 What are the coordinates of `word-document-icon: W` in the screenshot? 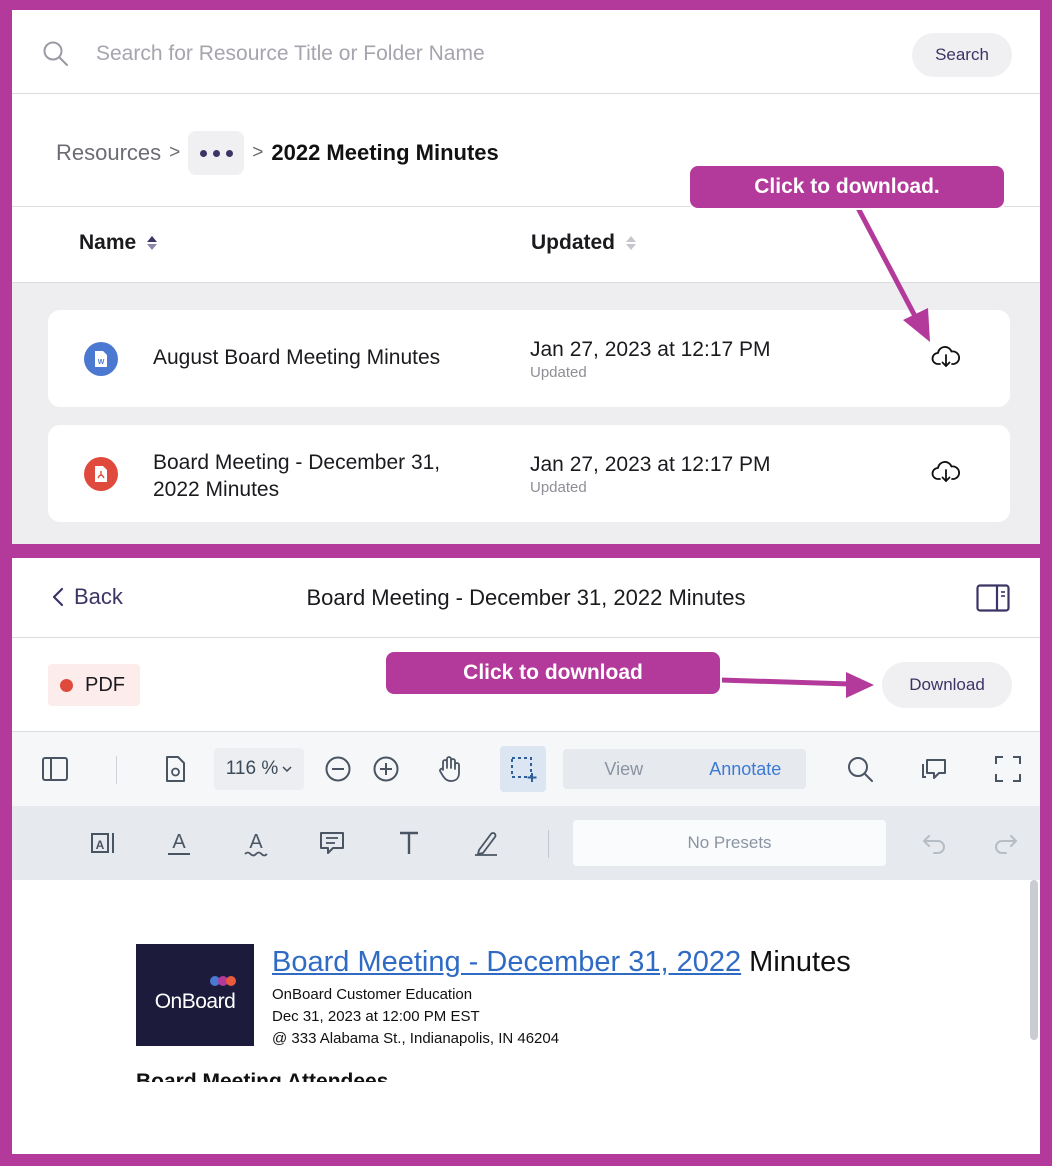 It's located at (101, 359).